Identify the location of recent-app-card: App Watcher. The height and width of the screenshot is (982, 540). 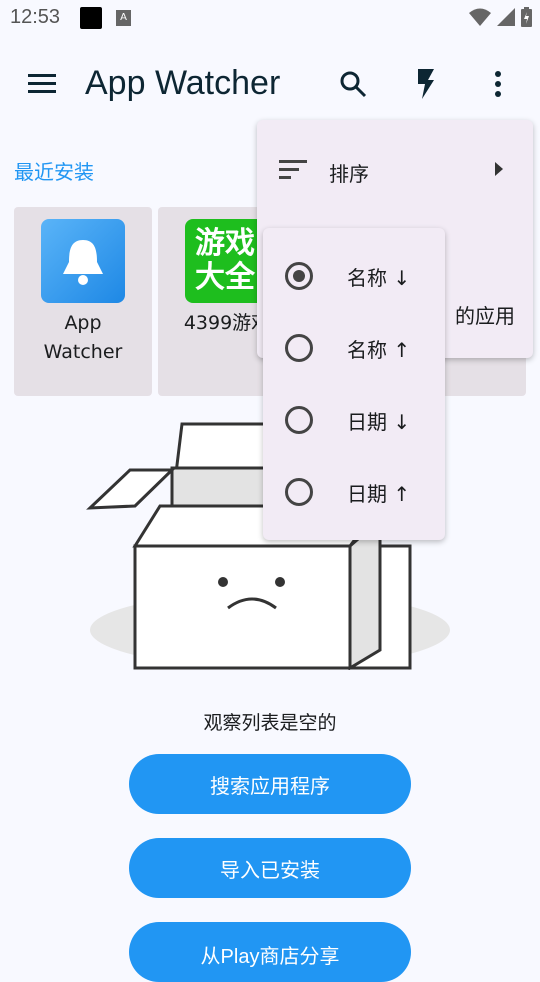
(83, 301).